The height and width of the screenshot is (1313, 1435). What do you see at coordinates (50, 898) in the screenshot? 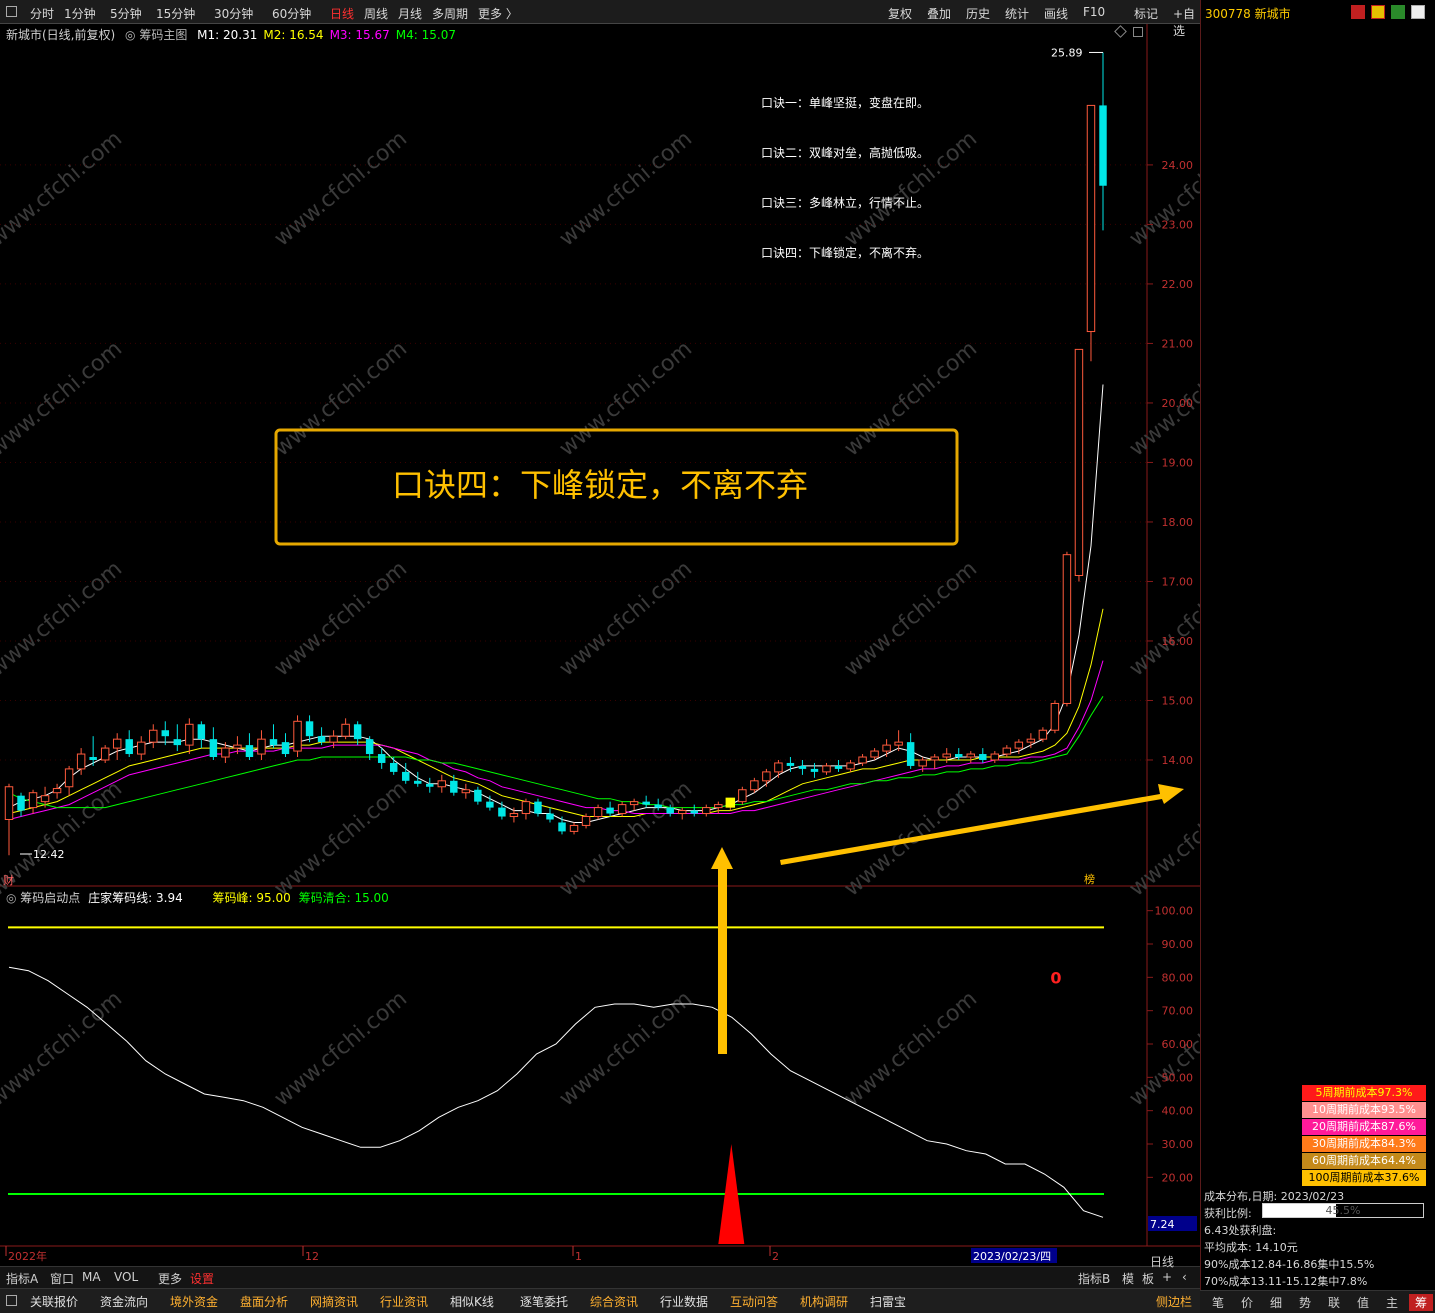
I see `sub-indicator-name: 筹码启动点` at bounding box center [50, 898].